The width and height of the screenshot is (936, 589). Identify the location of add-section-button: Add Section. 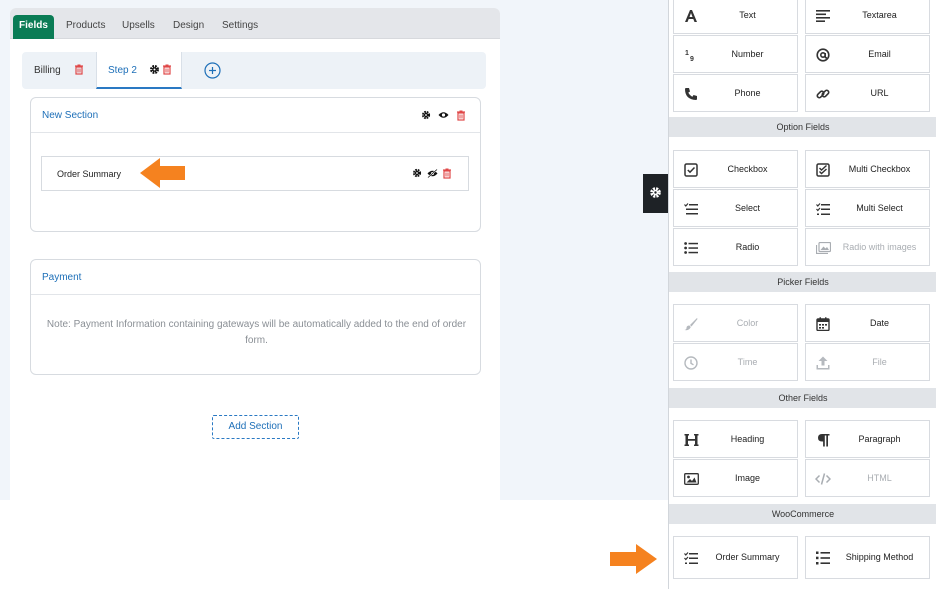
(255, 427).